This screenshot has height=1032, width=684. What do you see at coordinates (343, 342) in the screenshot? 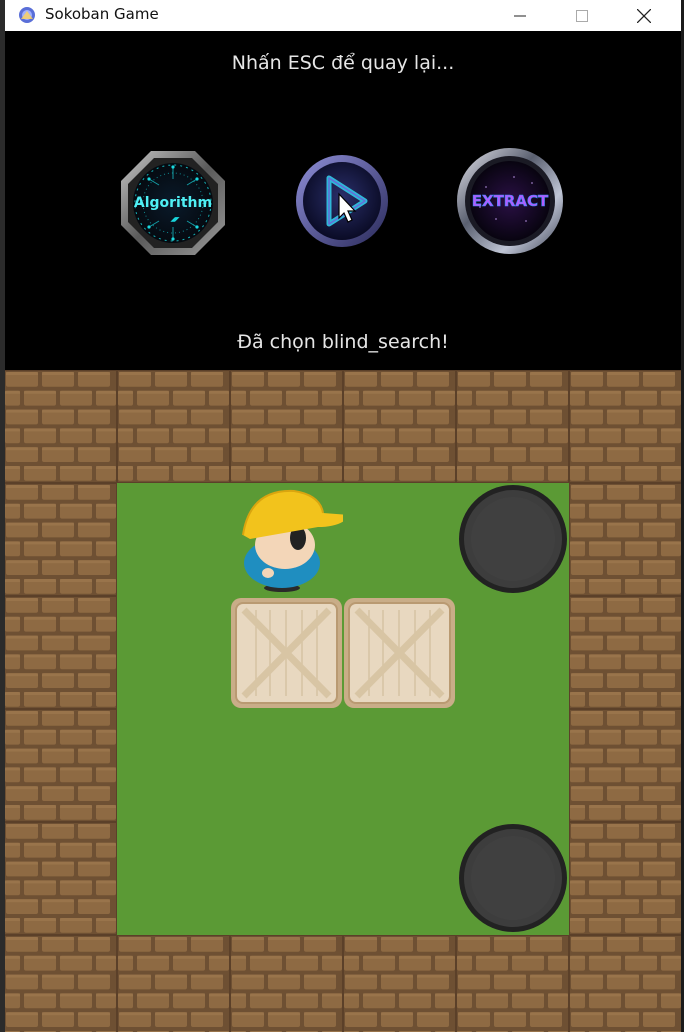
I see `status-message: Đã chọn blind_search!` at bounding box center [343, 342].